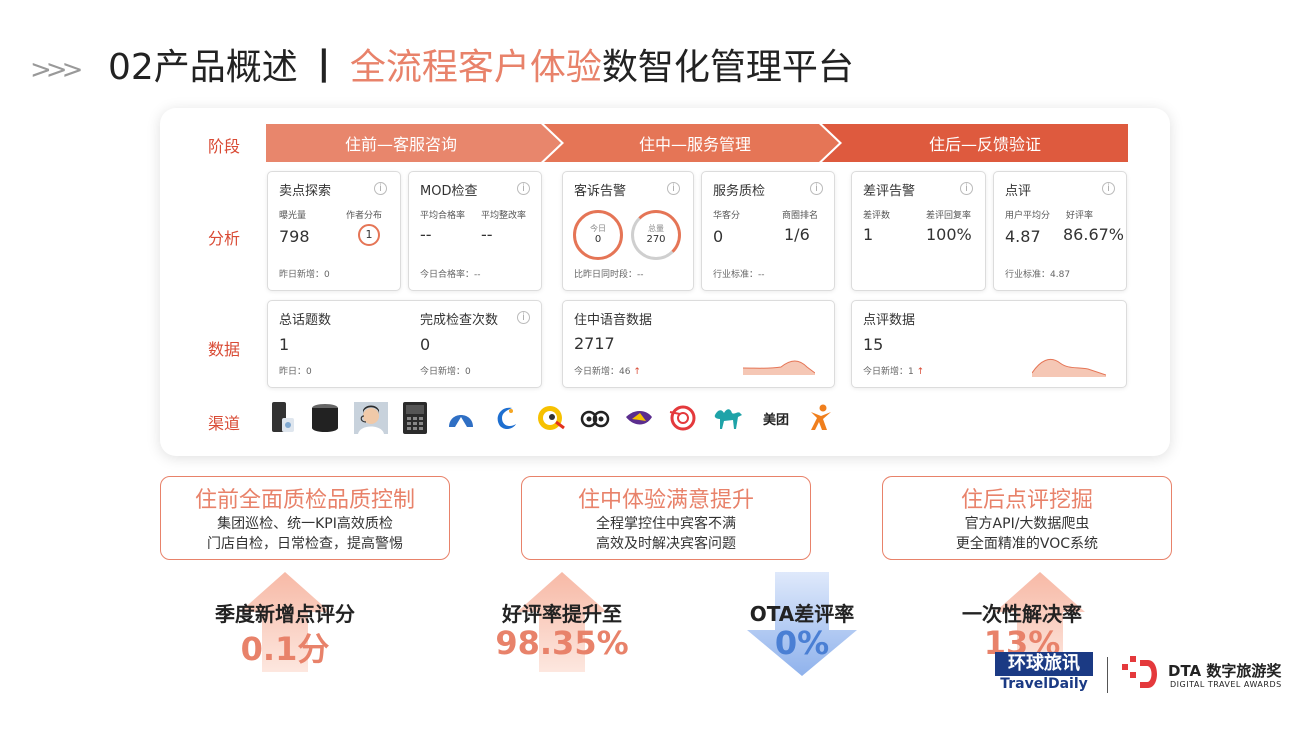  I want to click on ctrip-icon, so click(461, 418).